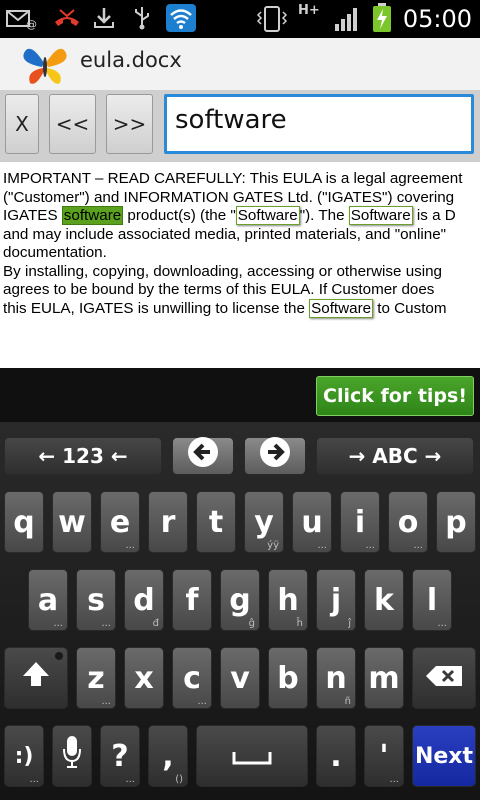 The height and width of the screenshot is (800, 480). I want to click on document-text-run: documentation., so click(55, 252).